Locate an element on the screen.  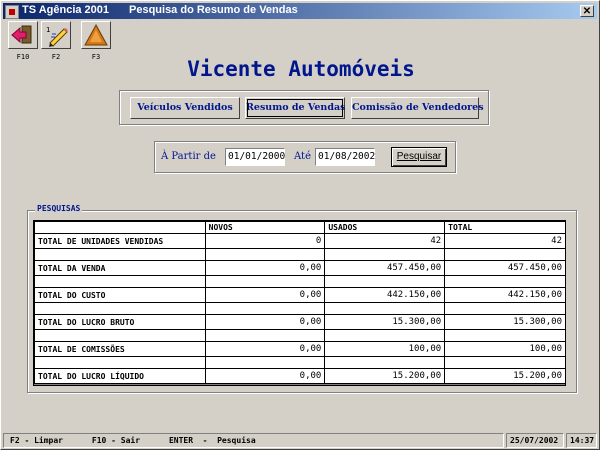
triangle-icon is located at coordinates (96, 34).